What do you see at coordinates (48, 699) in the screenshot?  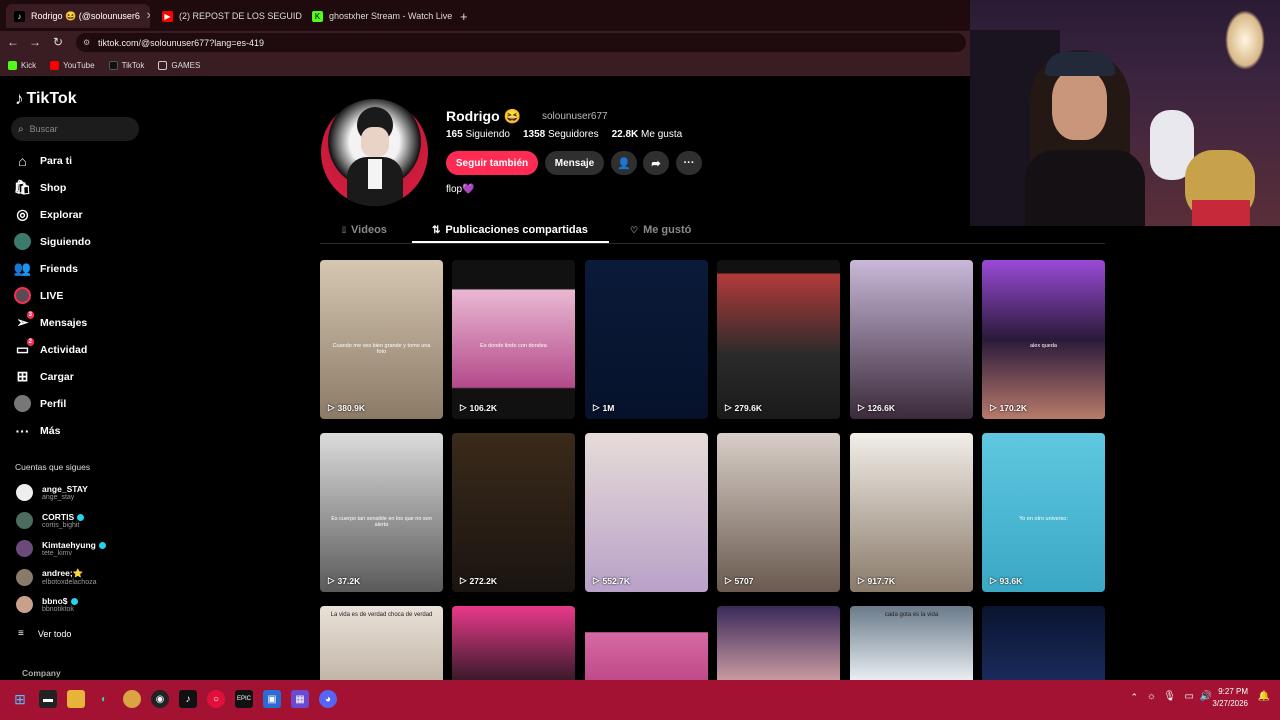 I see `app-icon: ▬` at bounding box center [48, 699].